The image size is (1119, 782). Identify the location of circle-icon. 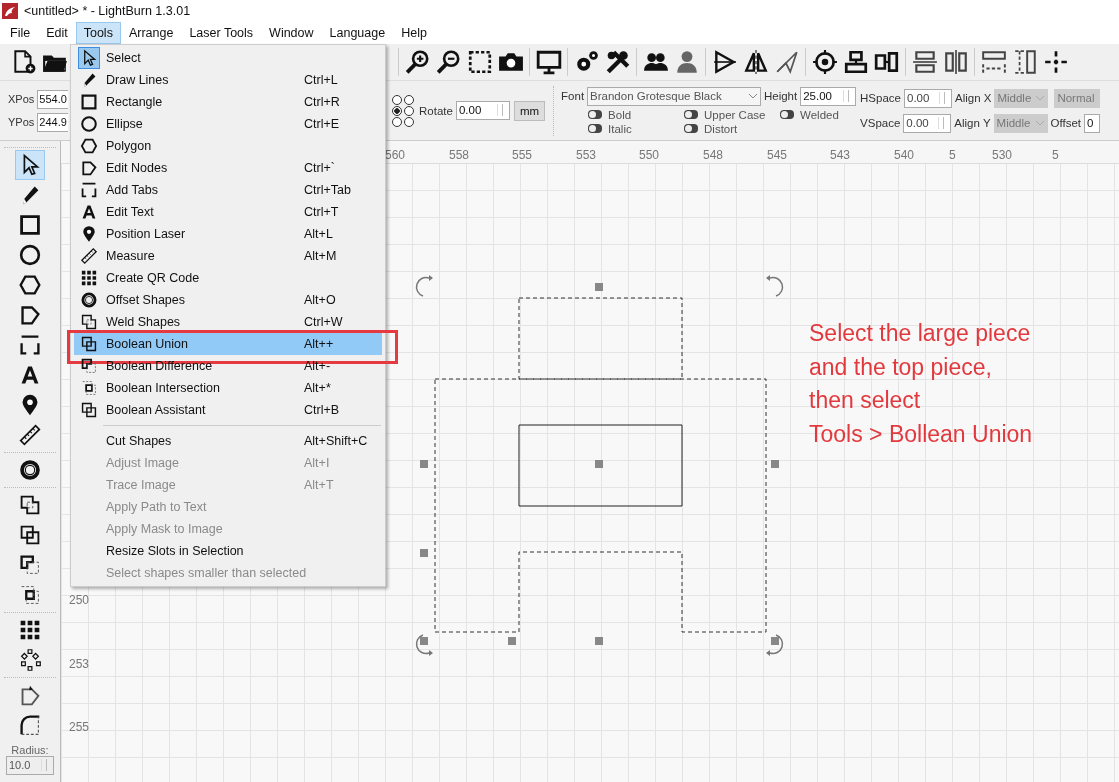
(89, 124).